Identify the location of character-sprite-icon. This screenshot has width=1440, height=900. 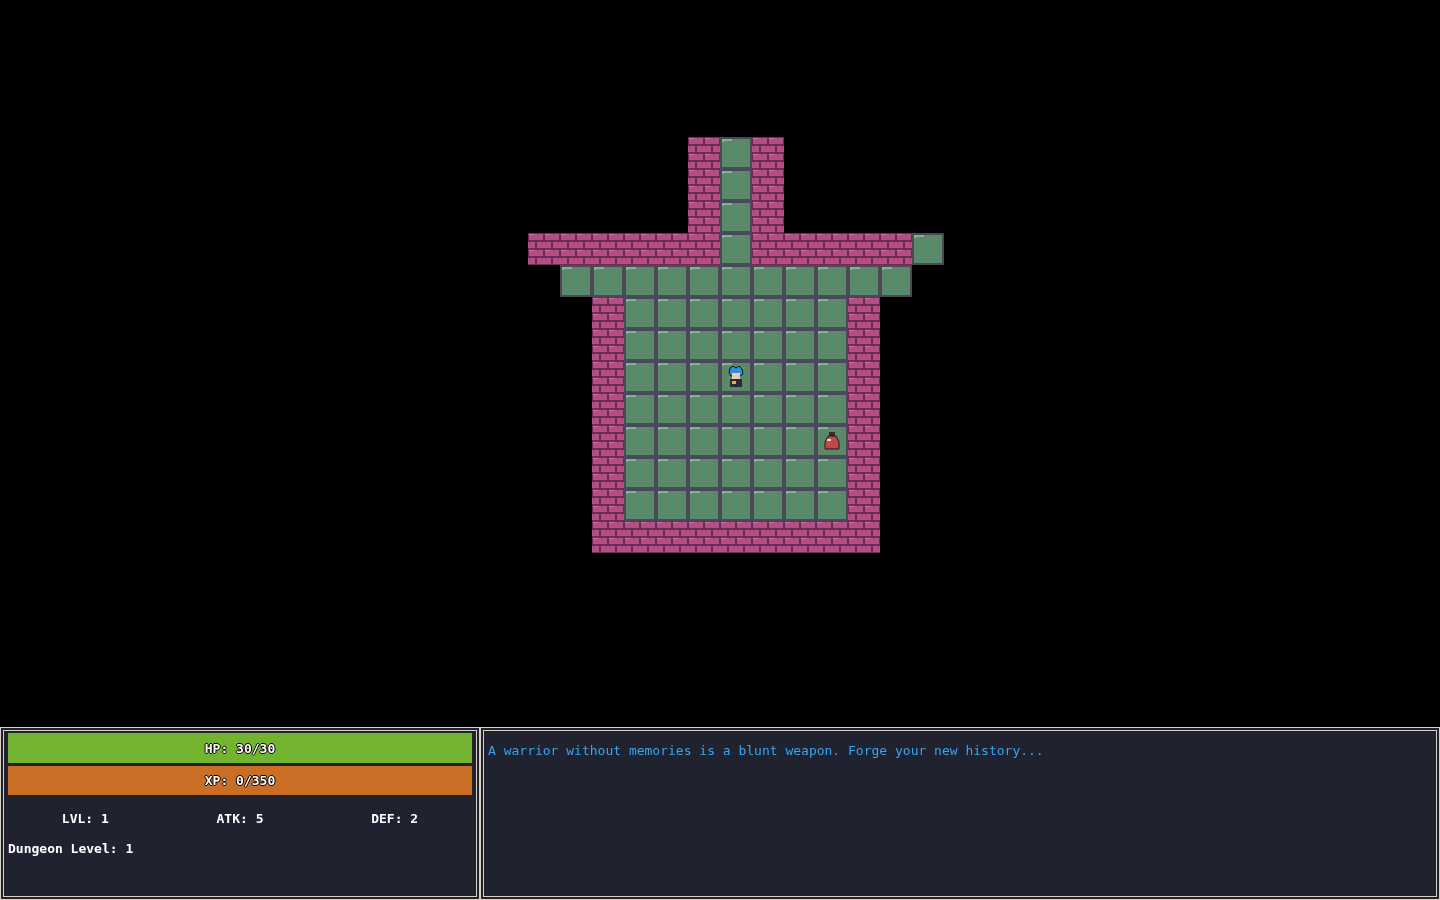
(736, 377).